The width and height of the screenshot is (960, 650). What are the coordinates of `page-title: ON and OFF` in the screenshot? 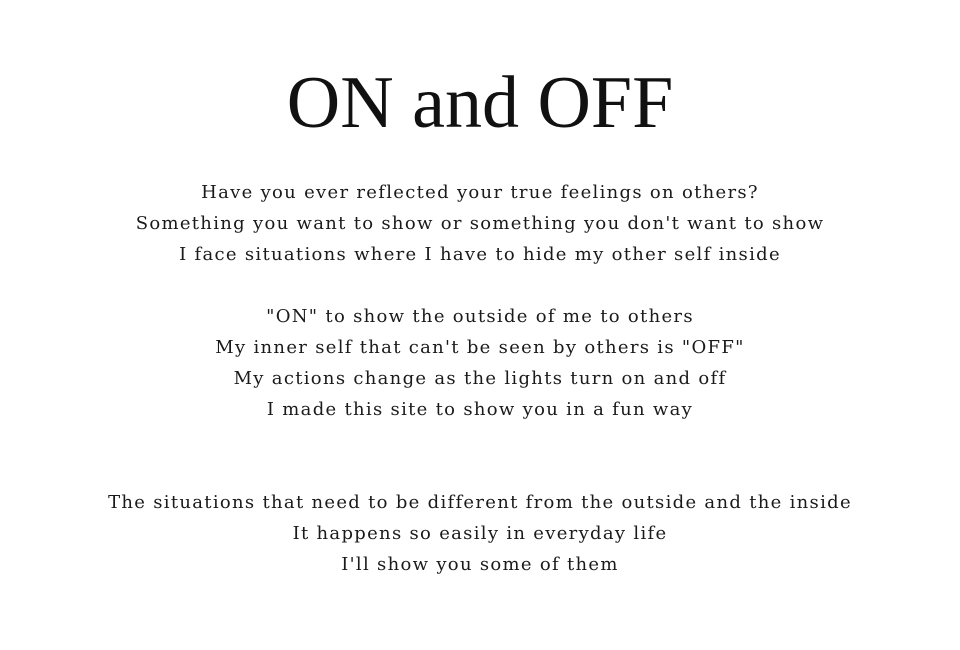 It's located at (480, 103).